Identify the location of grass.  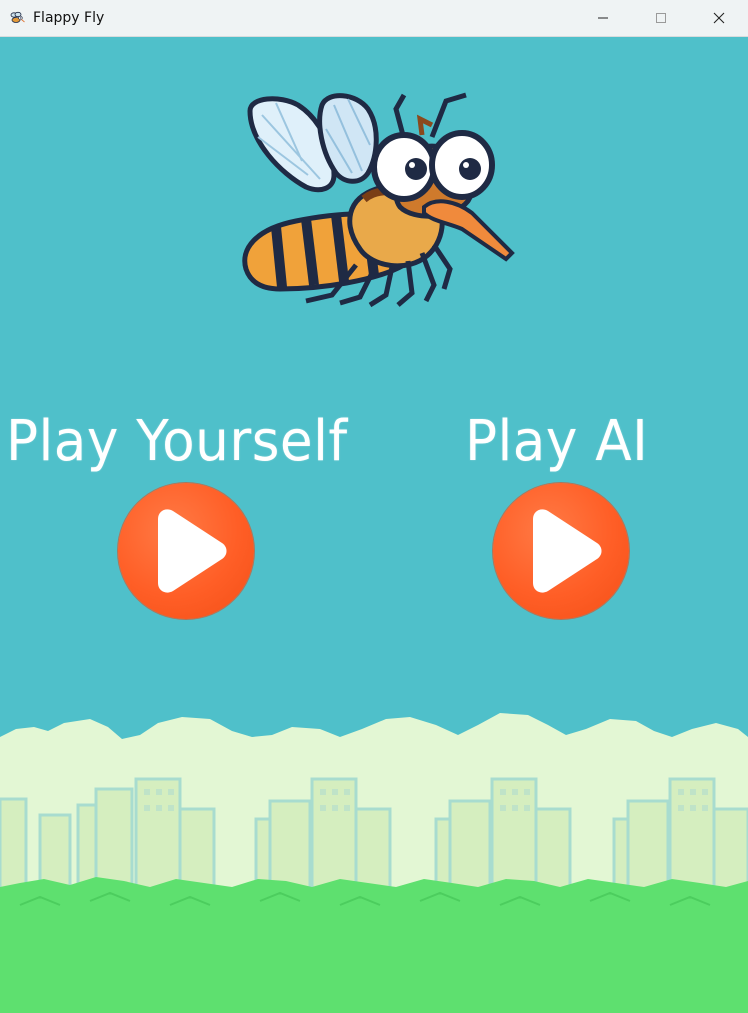
(374, 945).